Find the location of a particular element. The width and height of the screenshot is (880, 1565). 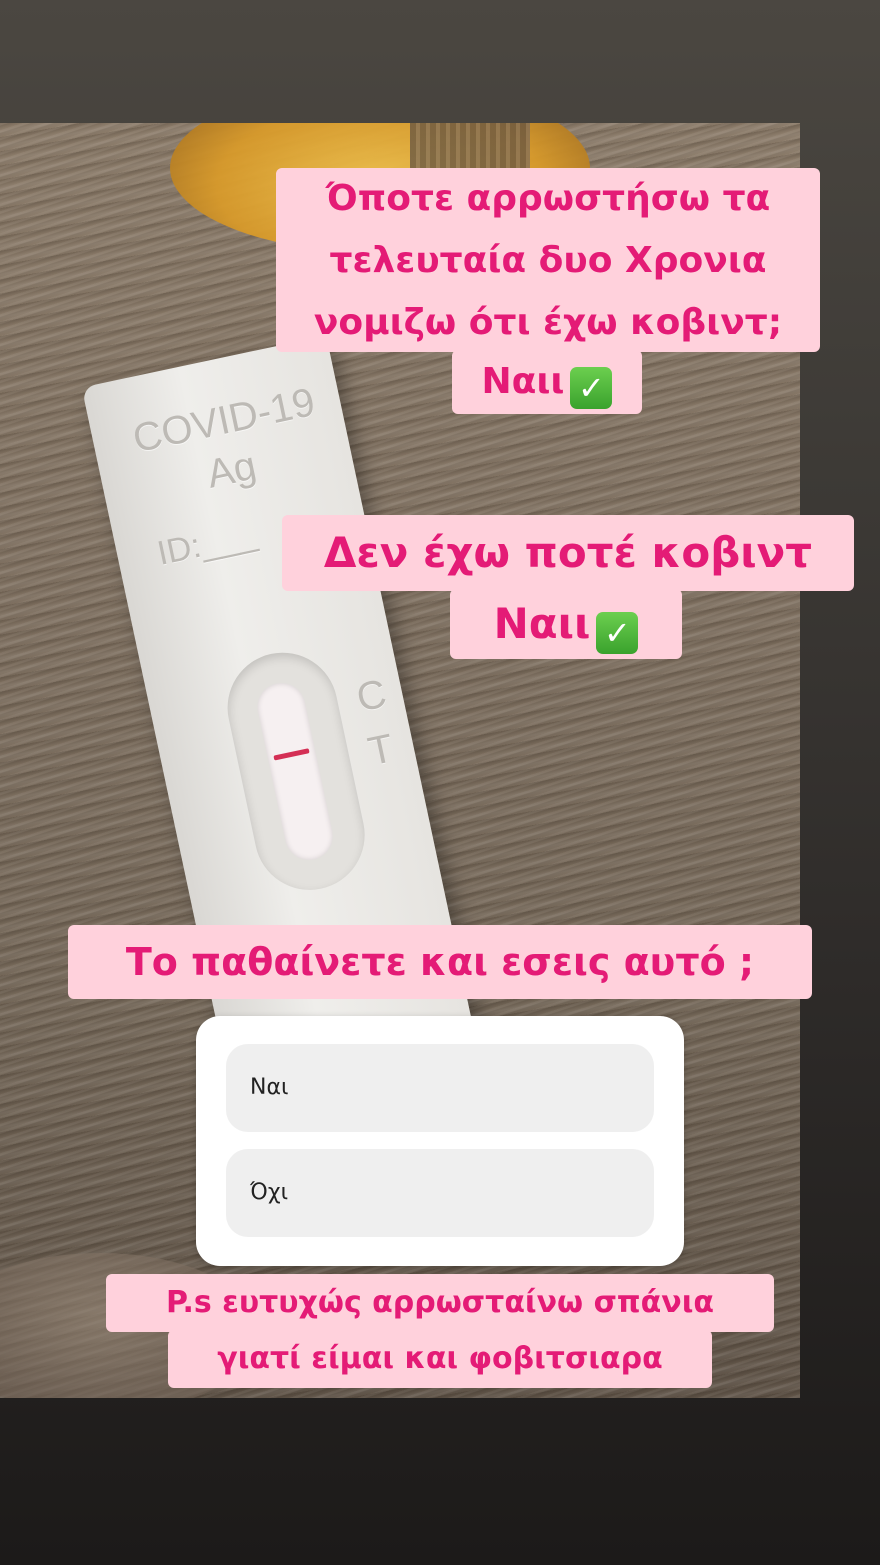

sticker1-line4: Ναιι is located at coordinates (523, 381).